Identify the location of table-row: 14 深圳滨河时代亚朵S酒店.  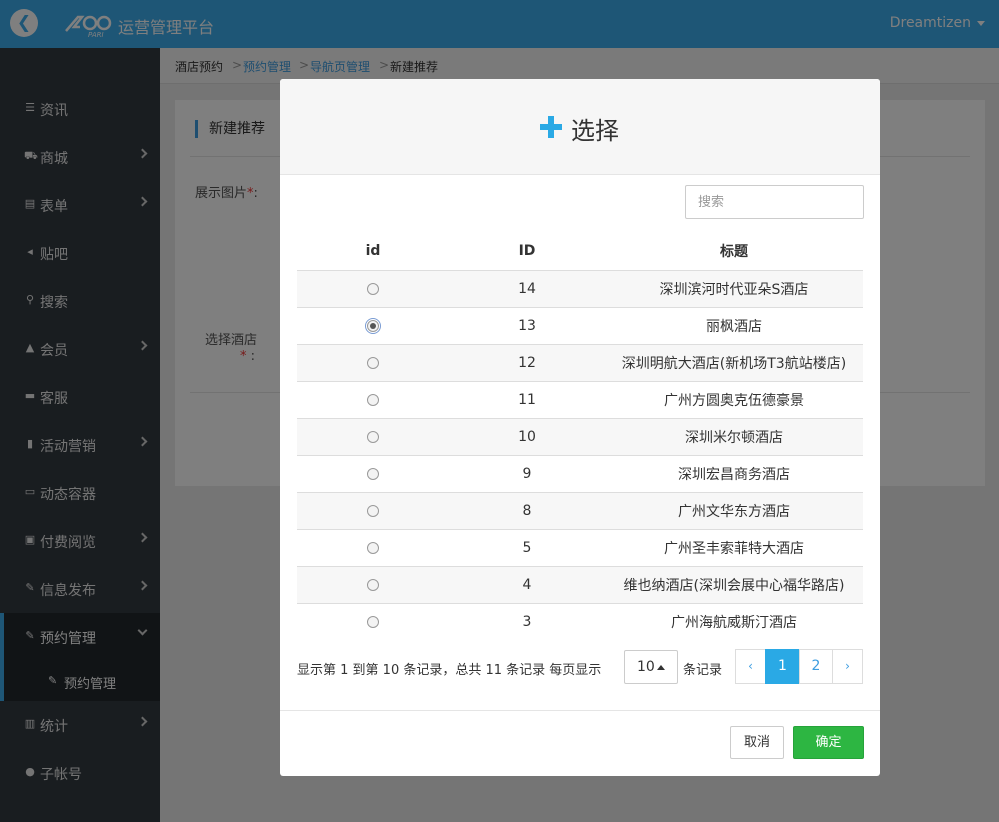
(580, 288).